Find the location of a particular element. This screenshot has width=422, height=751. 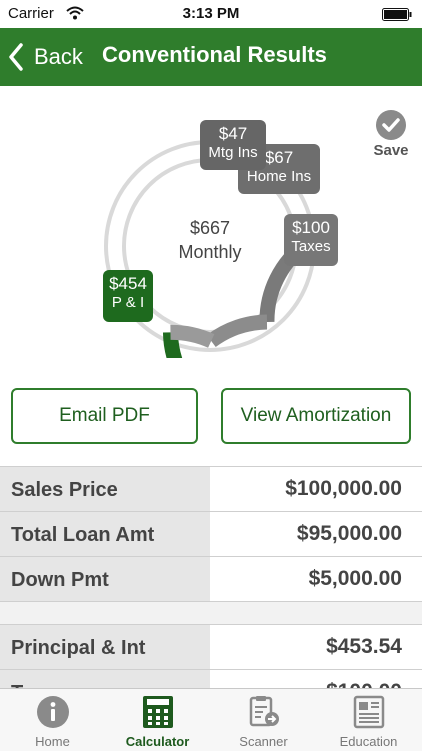

tab-bar: Home Calculator Scanner Education is located at coordinates (211, 719).